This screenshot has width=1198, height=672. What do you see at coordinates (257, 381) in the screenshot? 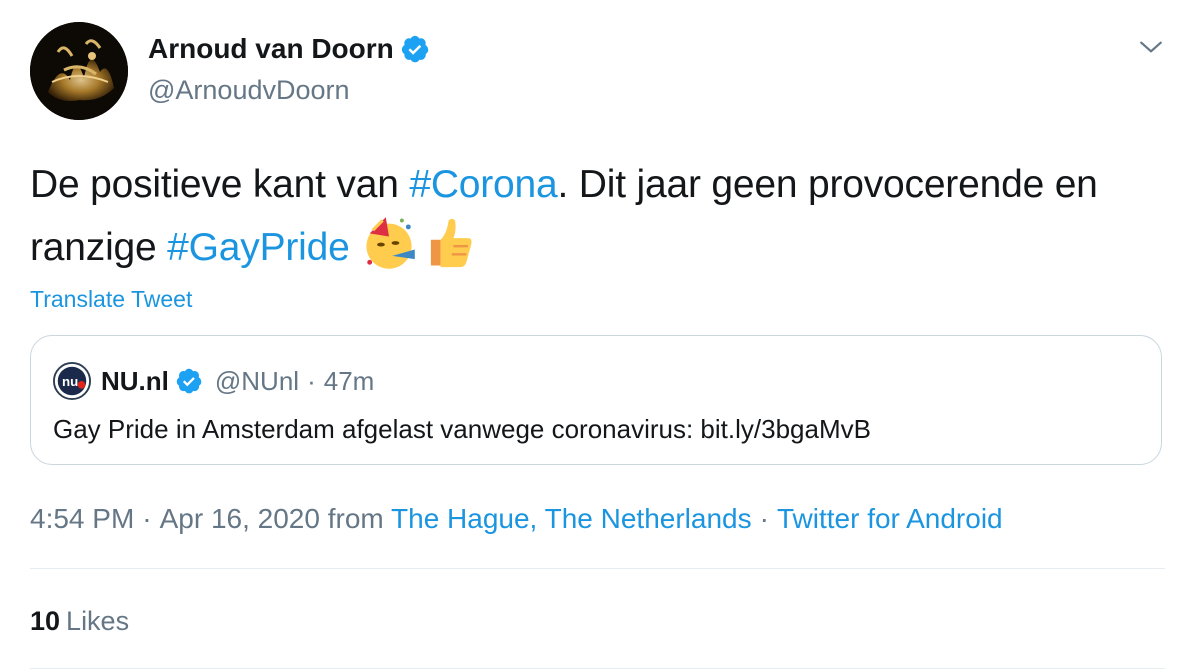
I see `quoted-author-handle: @NUnl` at bounding box center [257, 381].